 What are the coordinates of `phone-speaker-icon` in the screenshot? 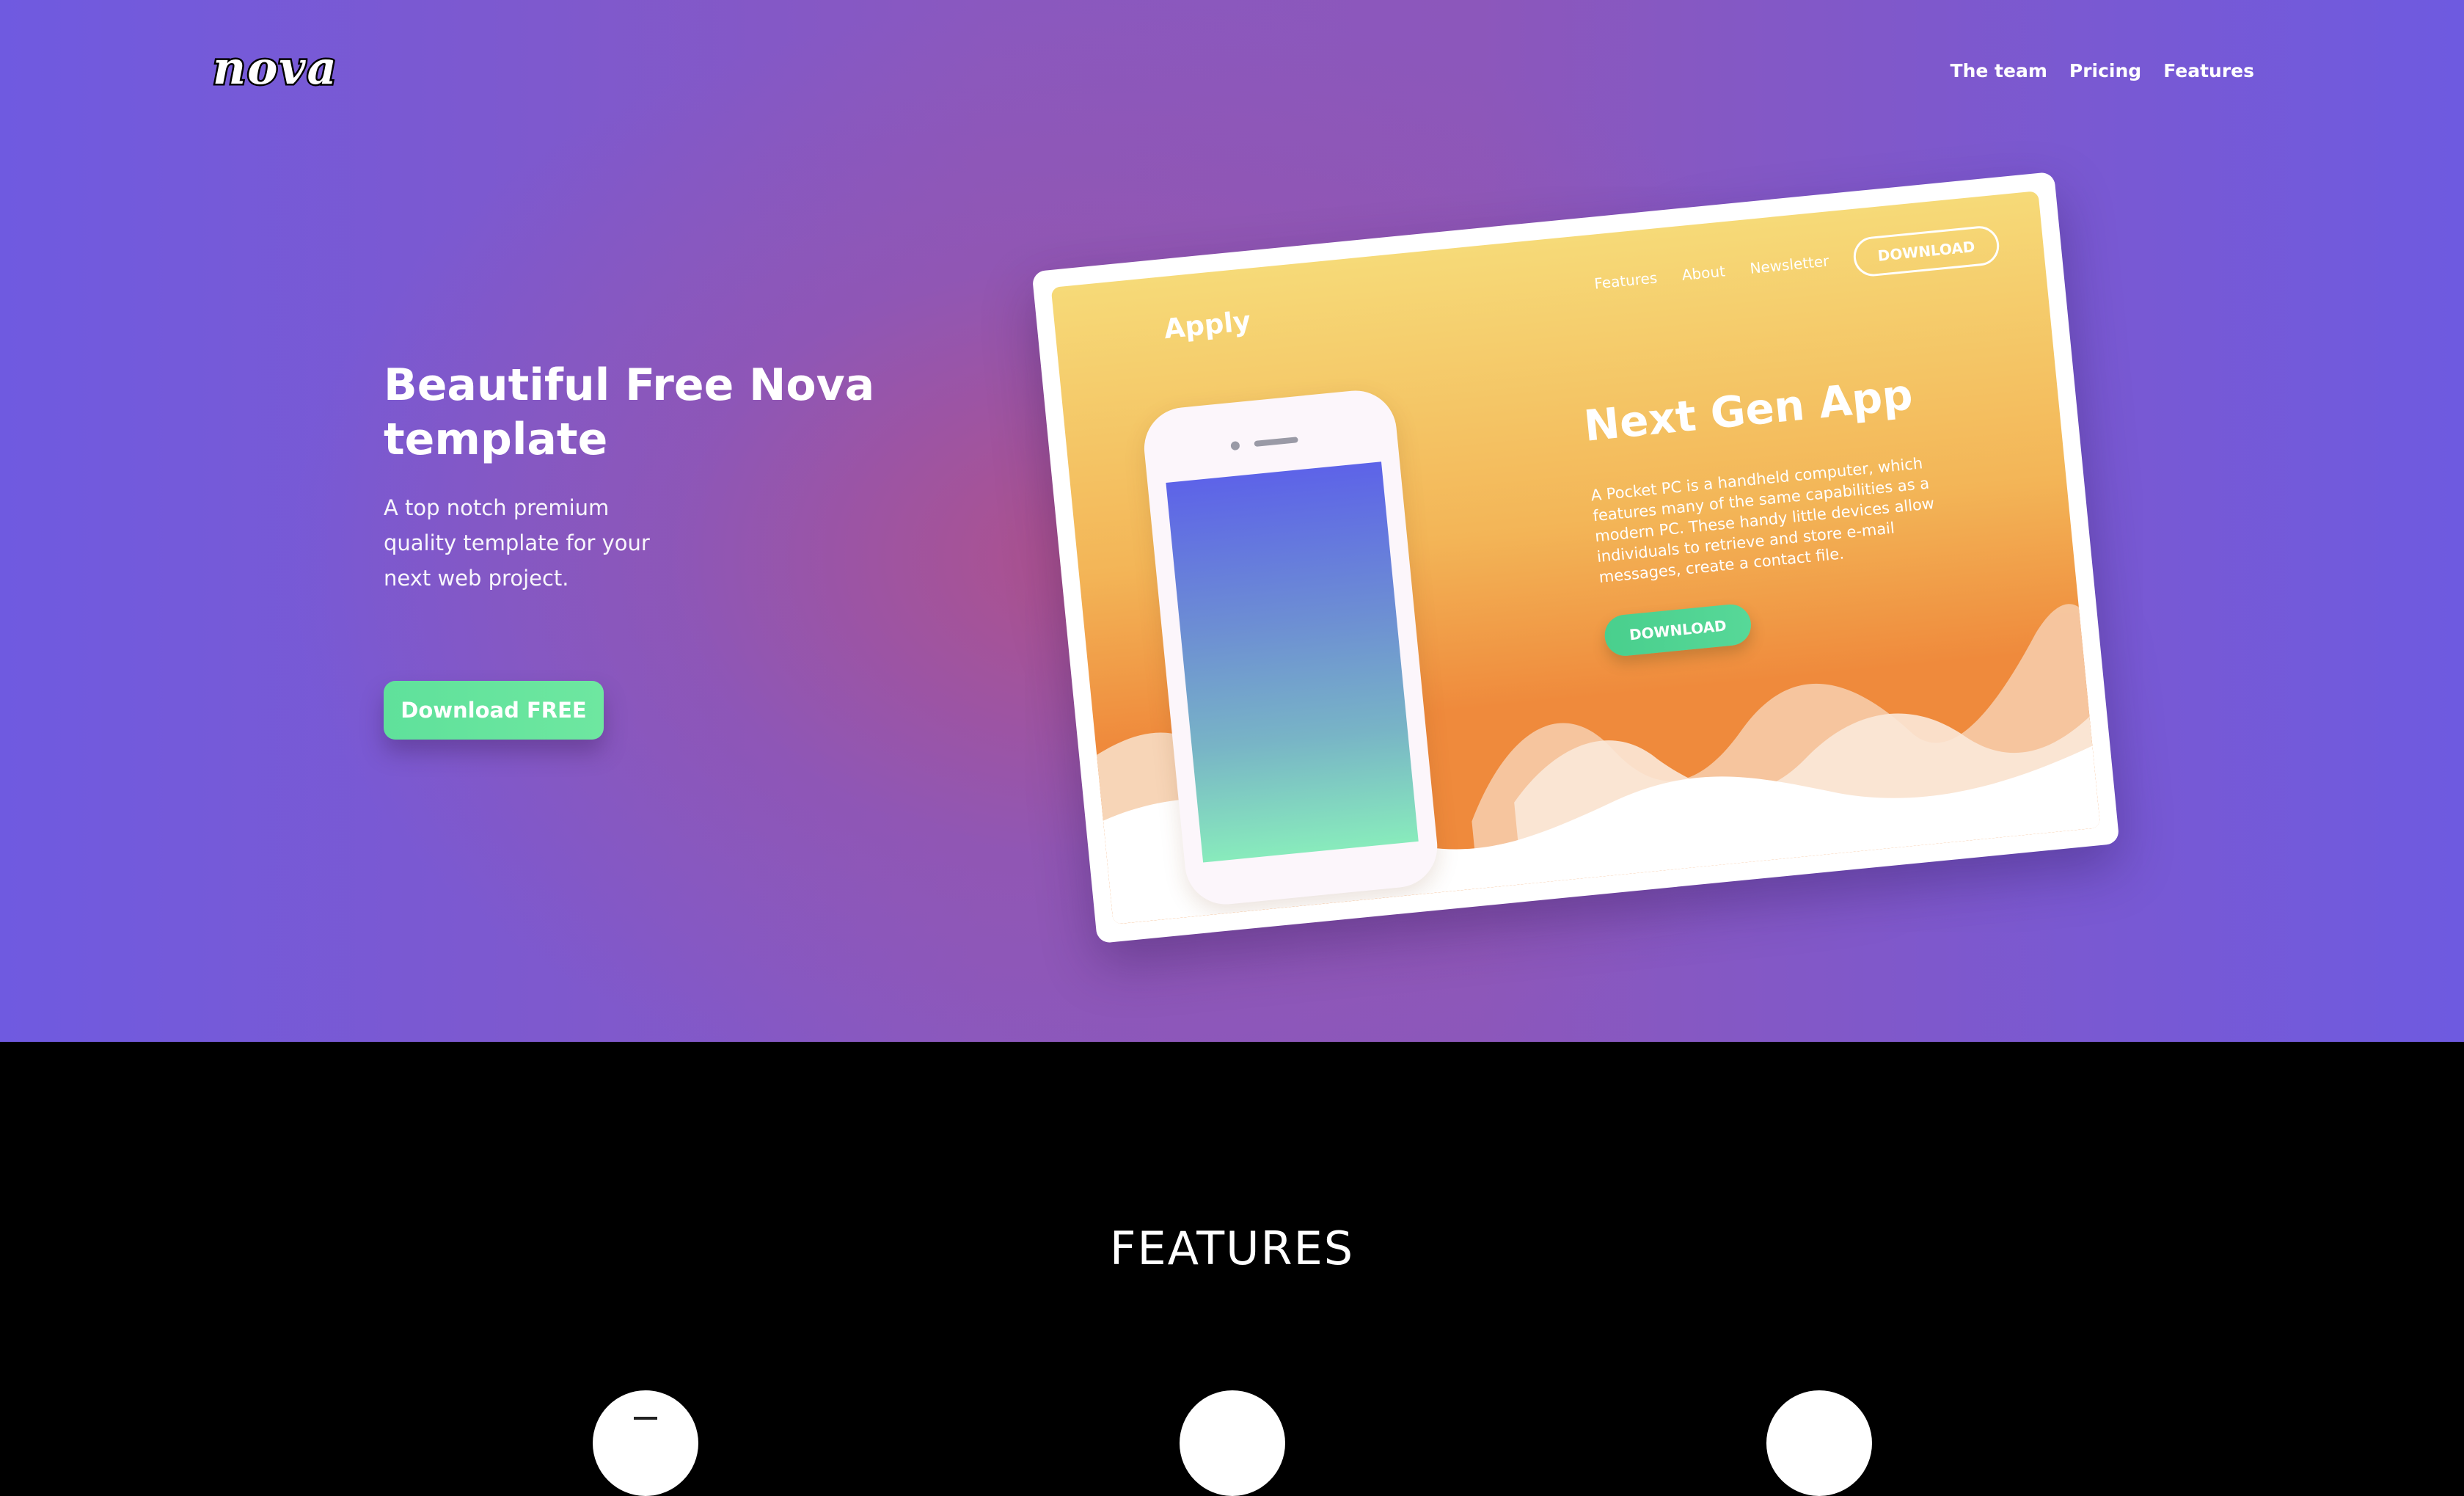 It's located at (1276, 443).